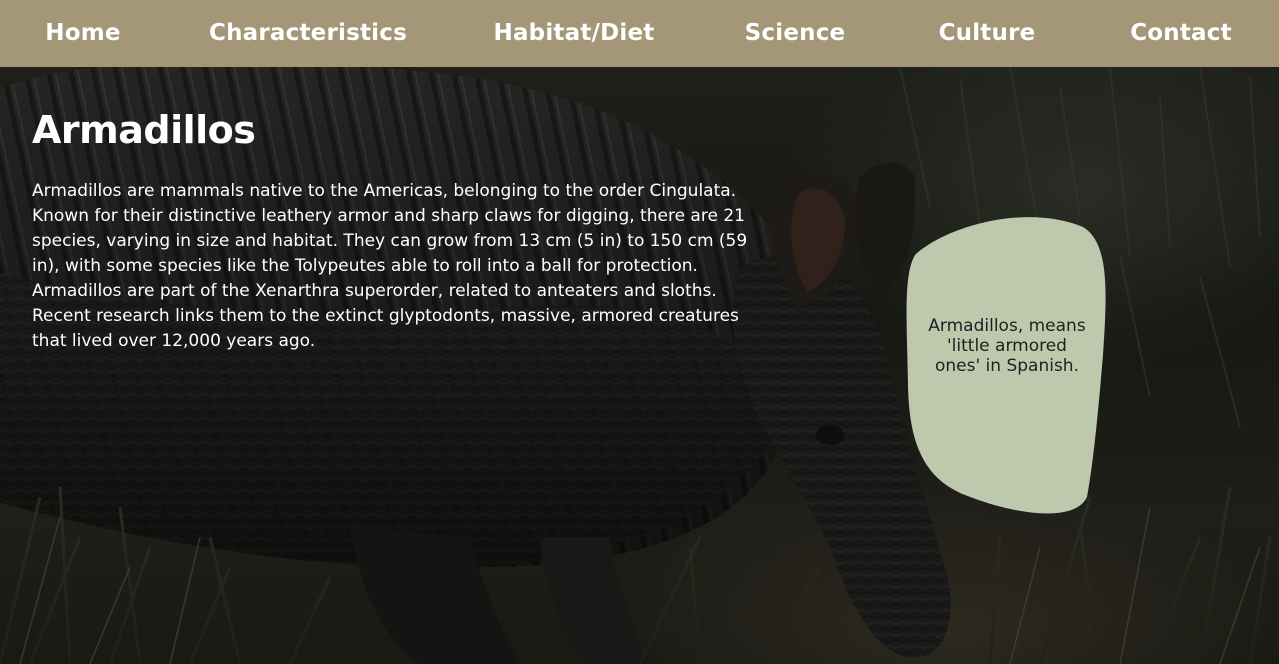 This screenshot has width=1279, height=664. Describe the element at coordinates (574, 33) in the screenshot. I see `nav-link-habitat-diet: Habitat/Diet` at that location.